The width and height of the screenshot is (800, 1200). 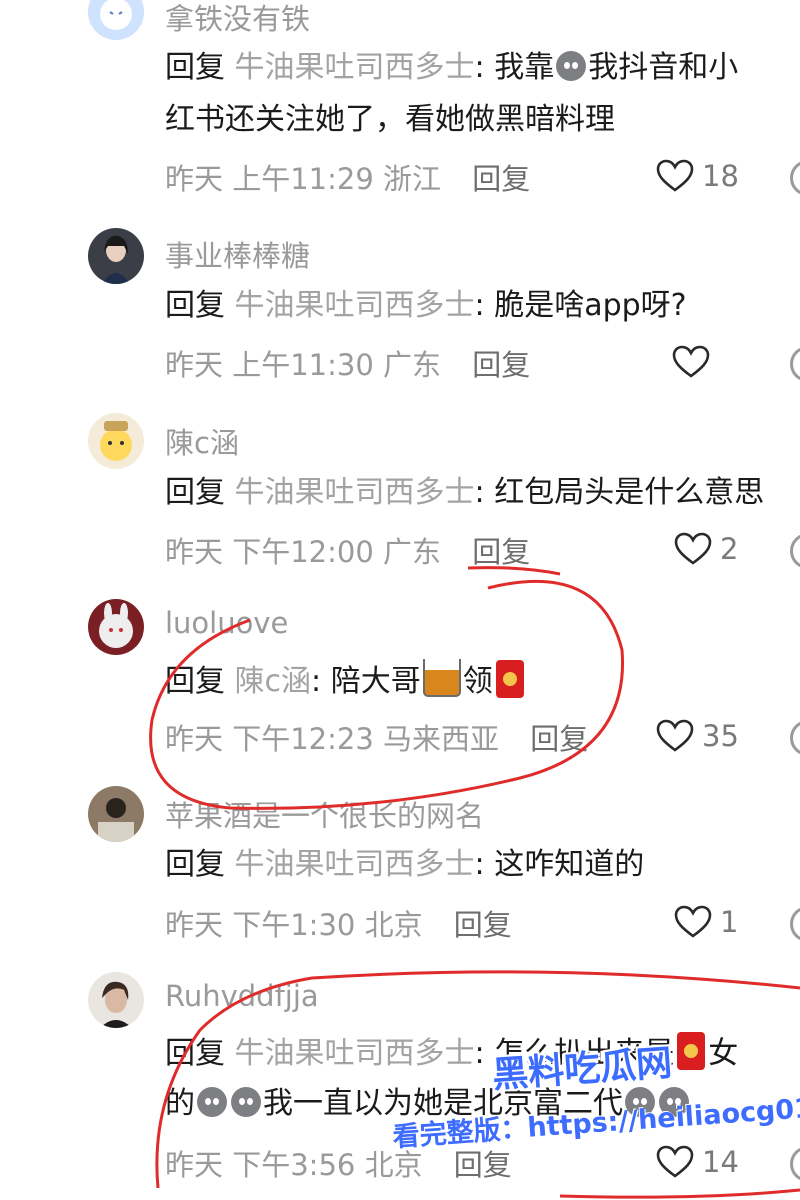 What do you see at coordinates (237, 19) in the screenshot?
I see `comment-username: 拿铁没有铁` at bounding box center [237, 19].